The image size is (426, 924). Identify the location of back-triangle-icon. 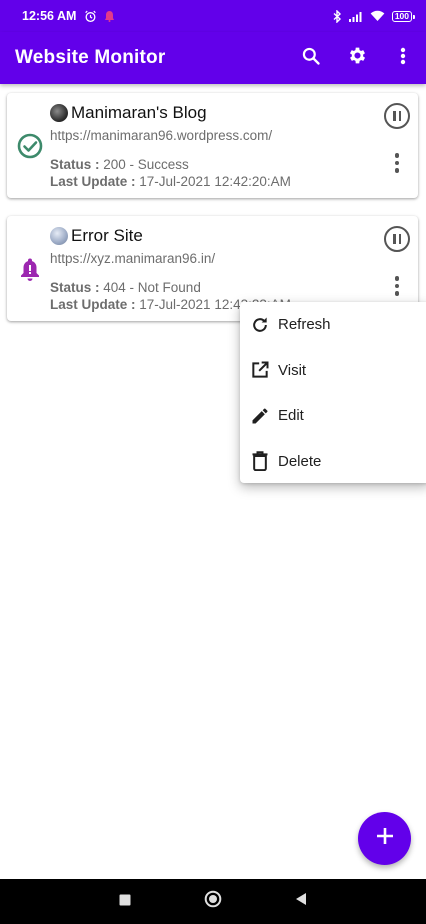
(301, 901).